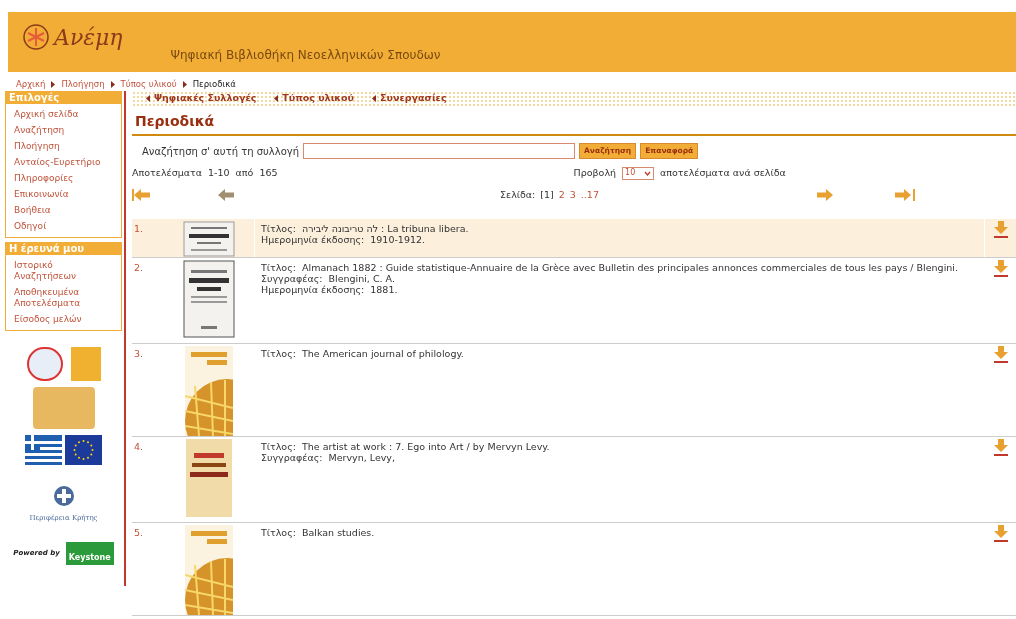  I want to click on greek-flag-icon, so click(43, 450).